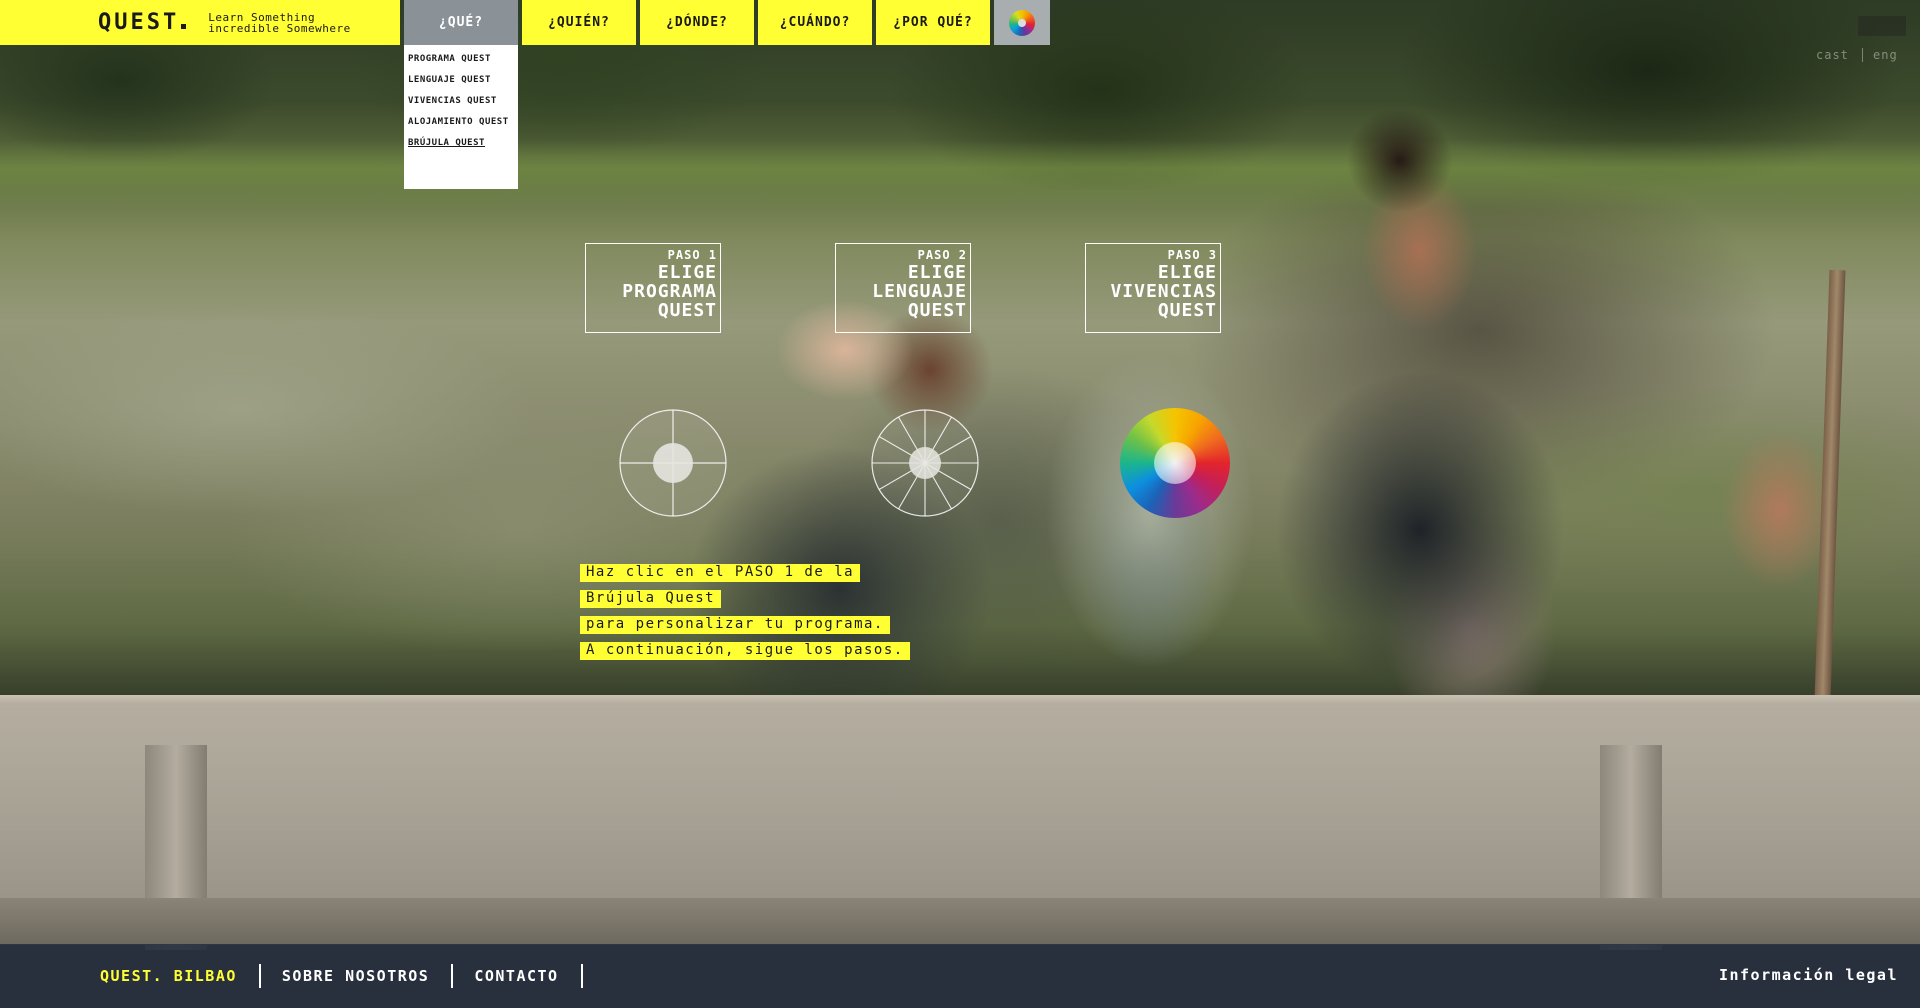 This screenshot has height=1008, width=1920. I want to click on corner-logo, so click(1882, 26).